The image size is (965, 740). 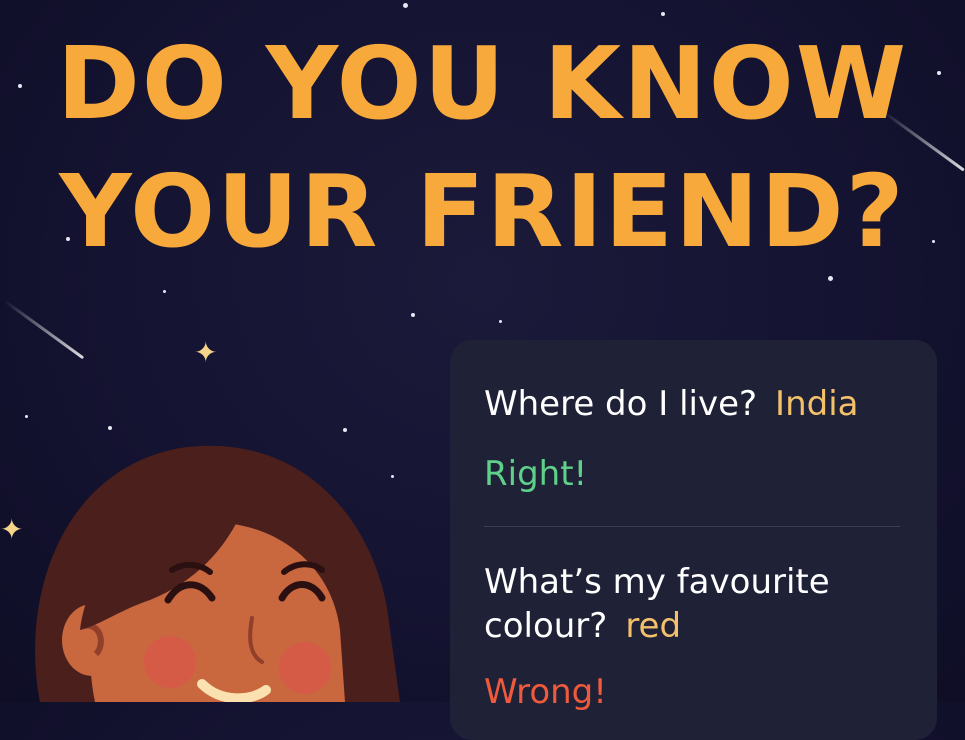 I want to click on question-2: What’s my favourite colour? red, so click(x=657, y=604).